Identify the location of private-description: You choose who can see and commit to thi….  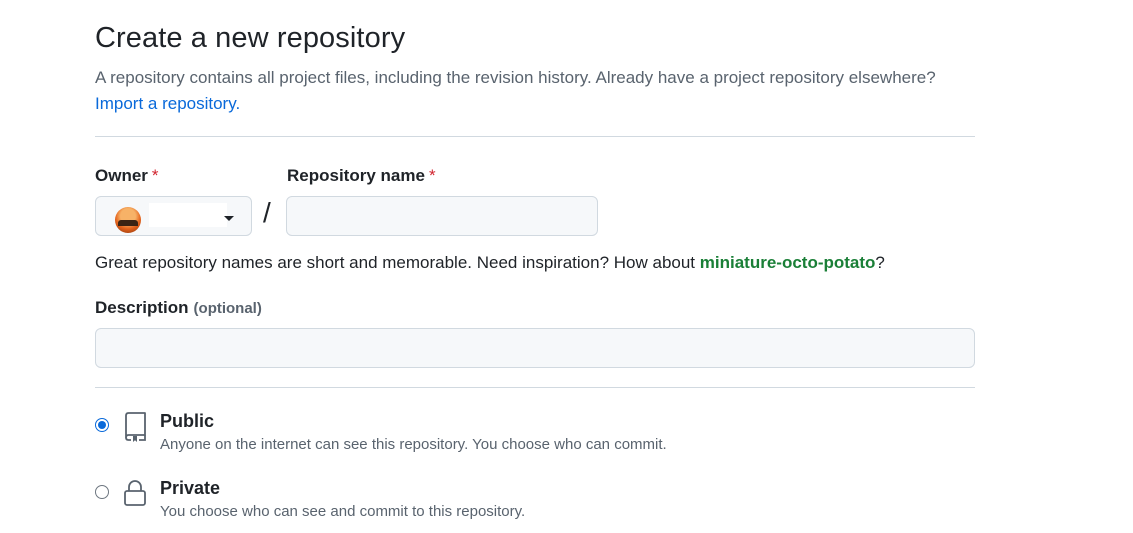
(343, 511).